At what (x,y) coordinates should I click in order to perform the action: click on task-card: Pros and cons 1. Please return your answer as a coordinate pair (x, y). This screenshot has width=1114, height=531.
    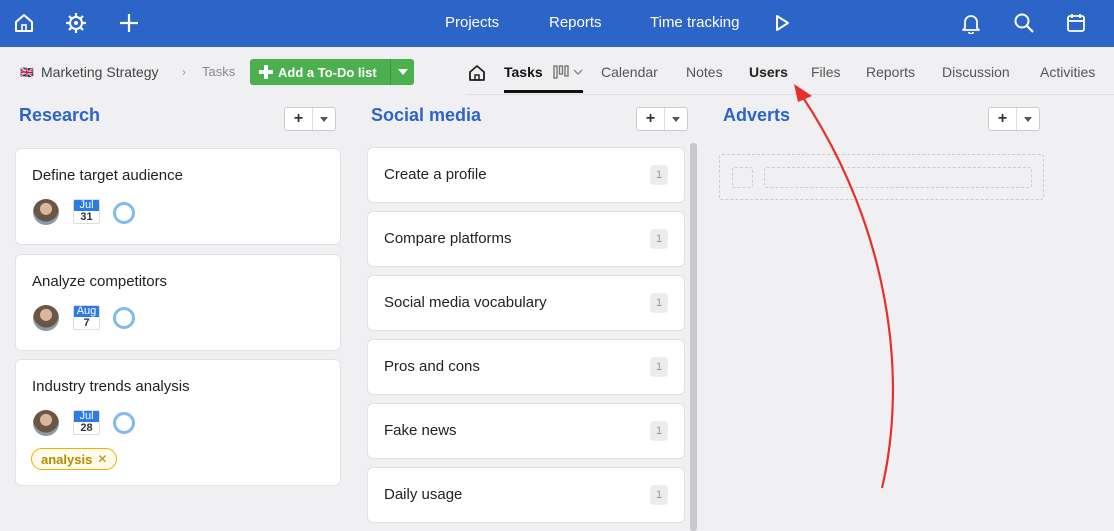
    Looking at the image, I should click on (526, 367).